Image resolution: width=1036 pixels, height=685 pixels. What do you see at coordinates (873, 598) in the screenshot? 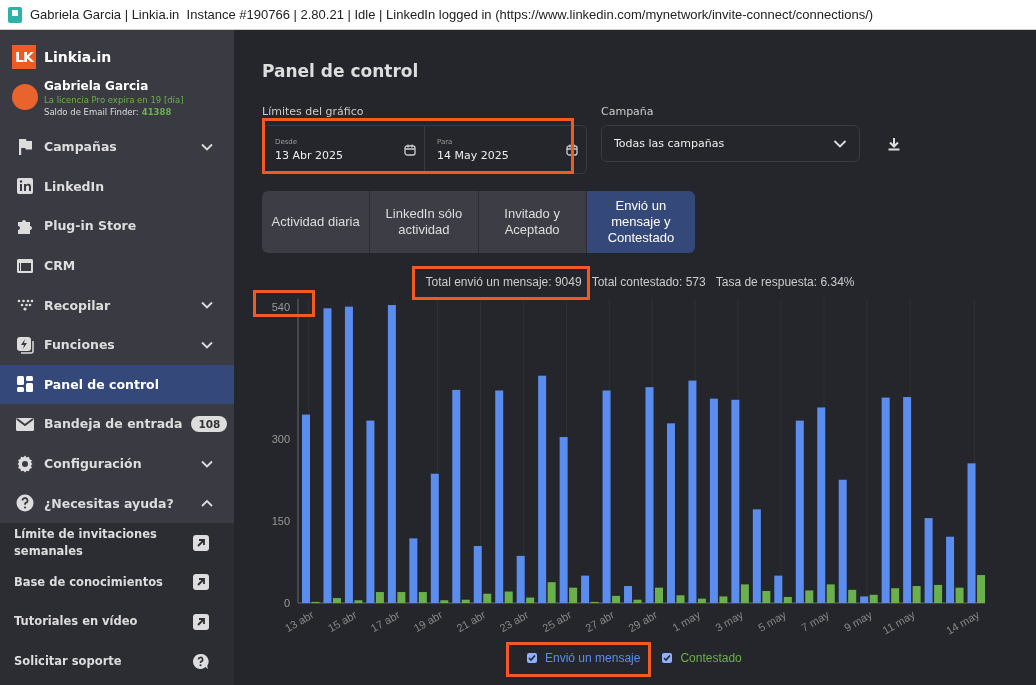
I see `bar` at bounding box center [873, 598].